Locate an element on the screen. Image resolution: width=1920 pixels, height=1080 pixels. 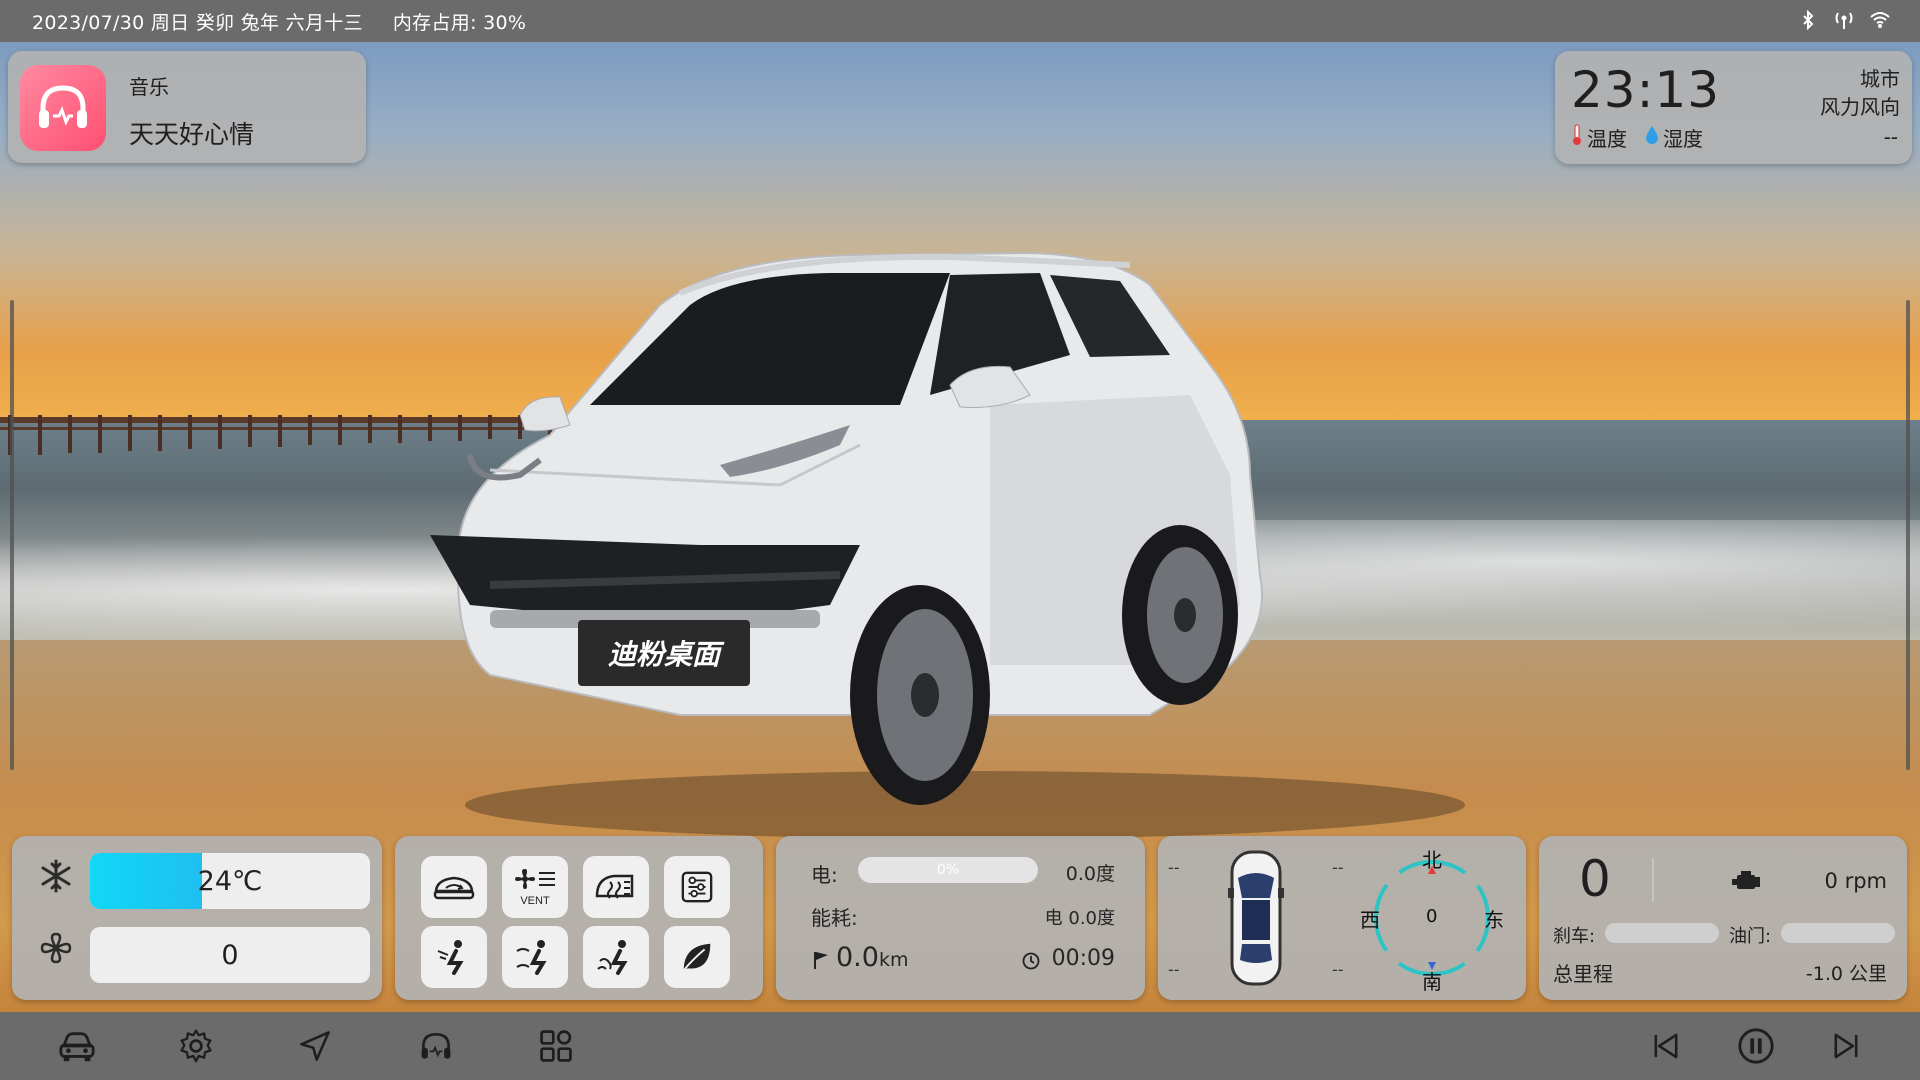
odometer-label: 总里程 is located at coordinates (1583, 974).